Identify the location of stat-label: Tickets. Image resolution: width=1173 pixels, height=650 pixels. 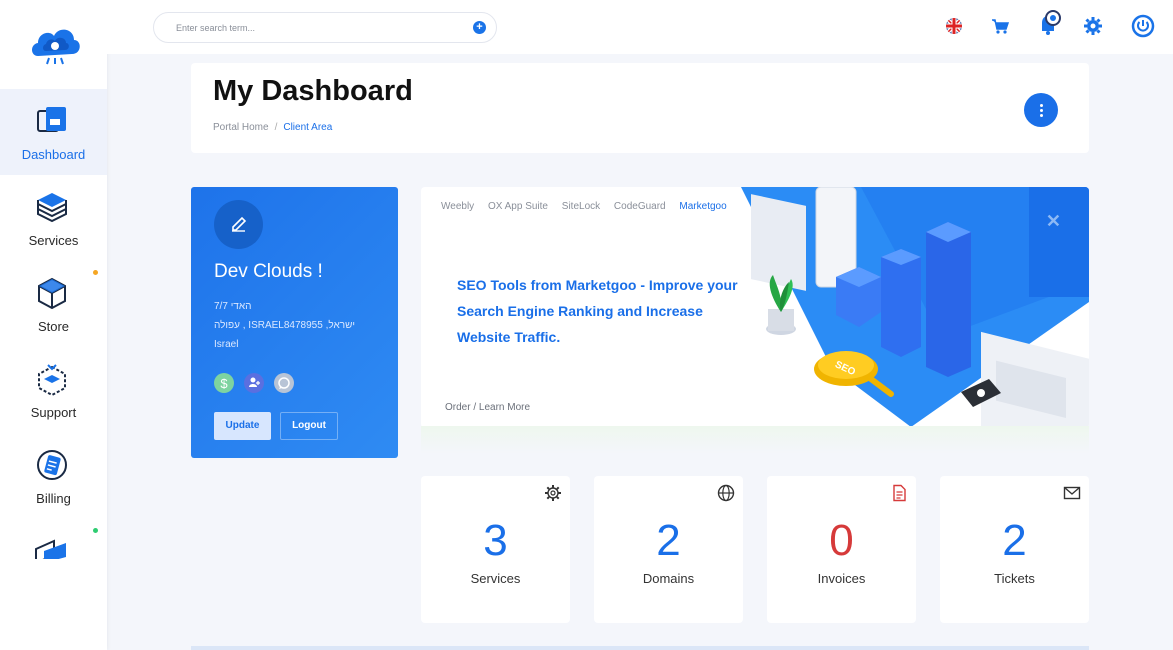
(1014, 578).